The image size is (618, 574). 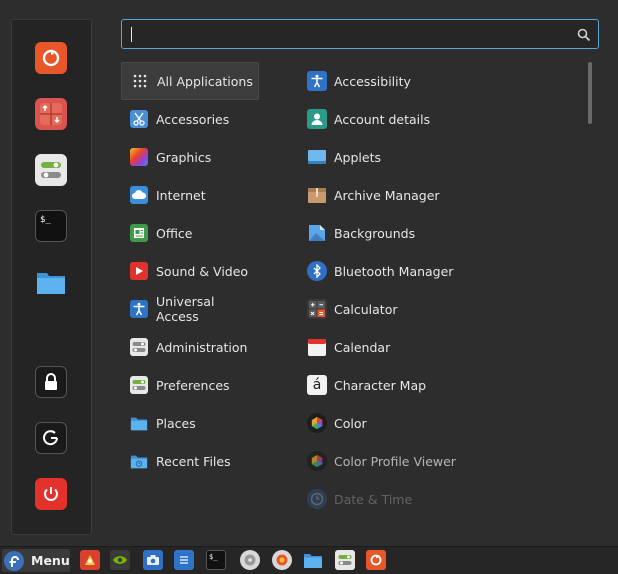 I want to click on category-label: Graphics, so click(x=184, y=157).